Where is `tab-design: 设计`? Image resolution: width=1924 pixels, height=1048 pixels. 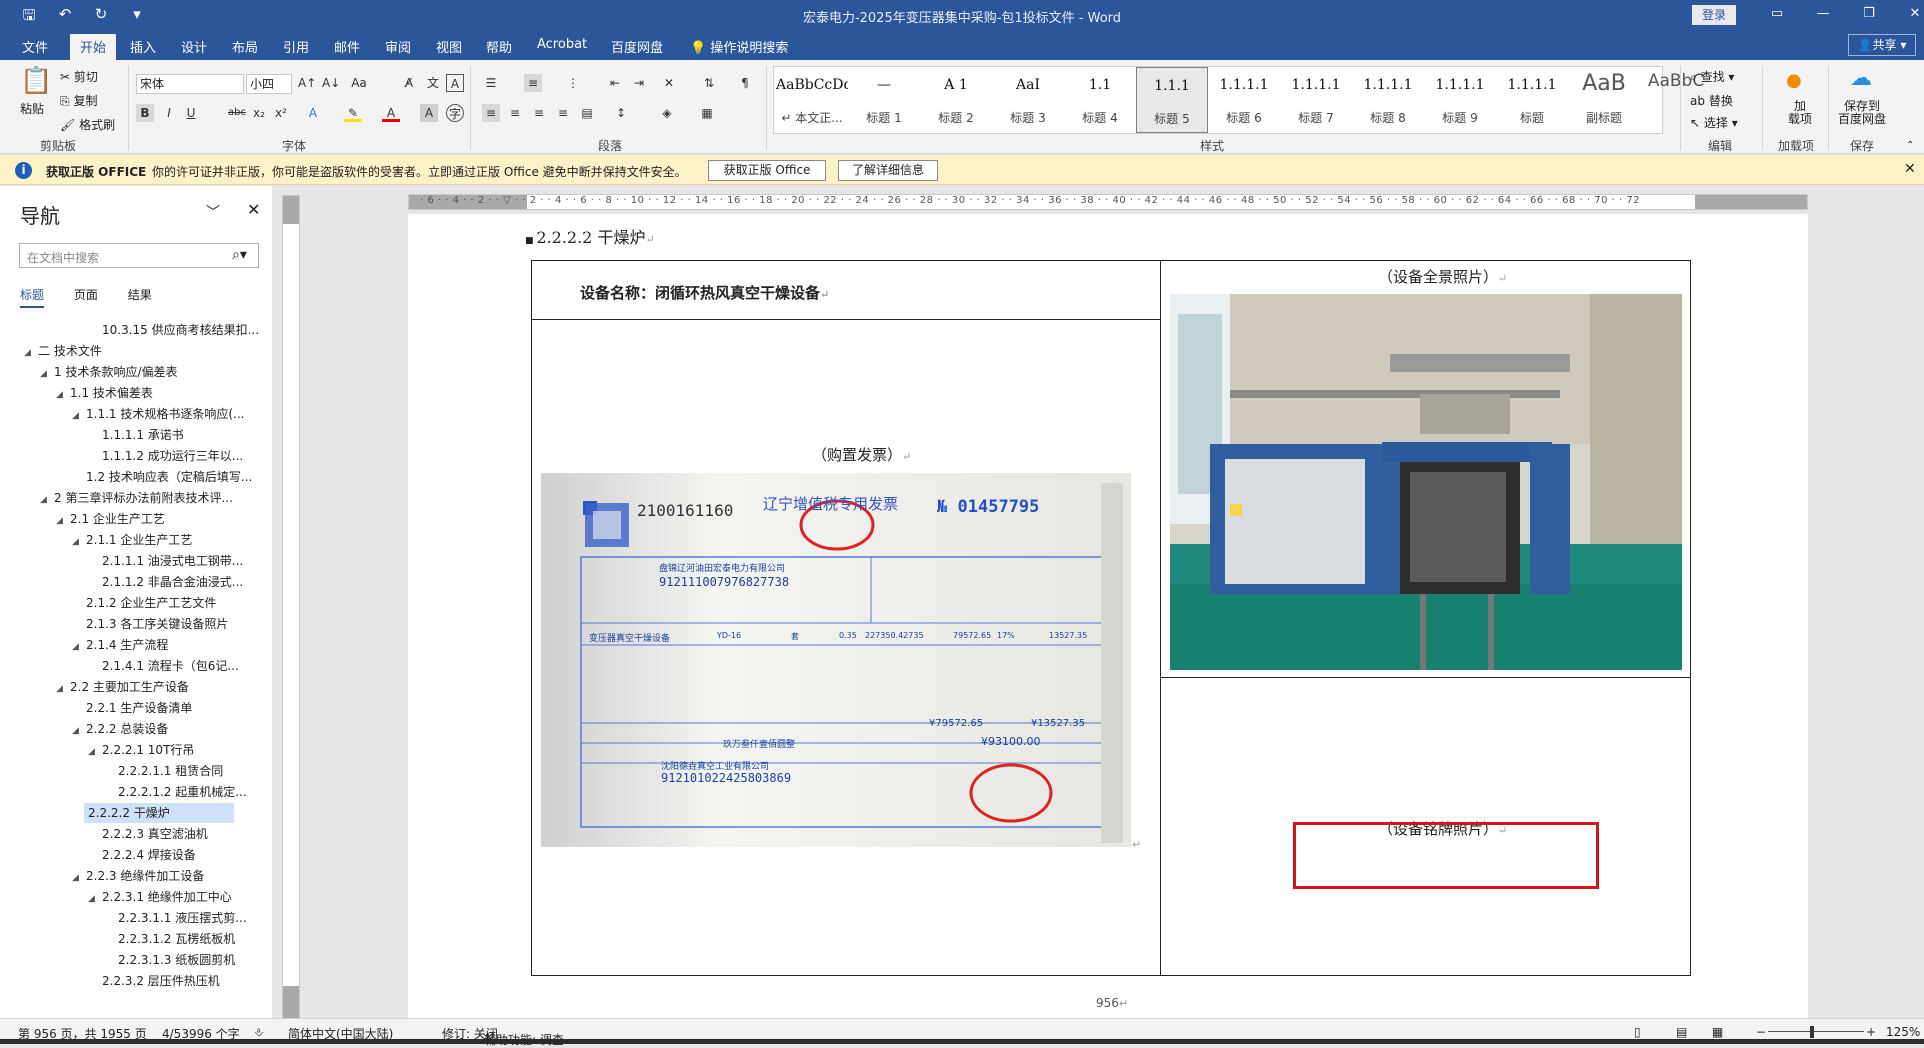 tab-design: 设计 is located at coordinates (194, 46).